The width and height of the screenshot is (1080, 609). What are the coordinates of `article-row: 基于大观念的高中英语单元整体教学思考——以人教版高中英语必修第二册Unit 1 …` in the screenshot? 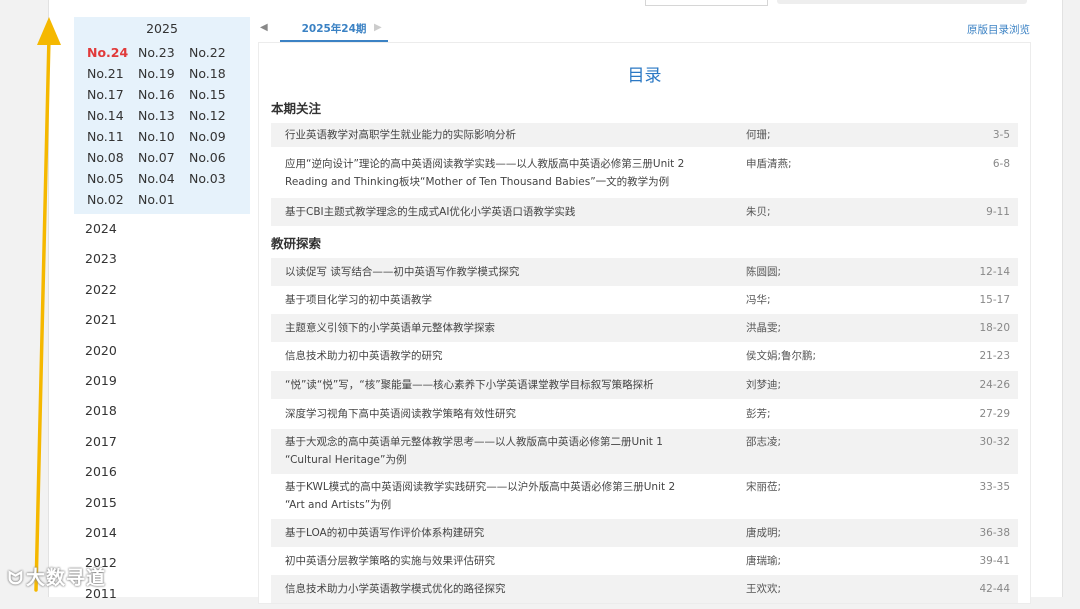 It's located at (644, 451).